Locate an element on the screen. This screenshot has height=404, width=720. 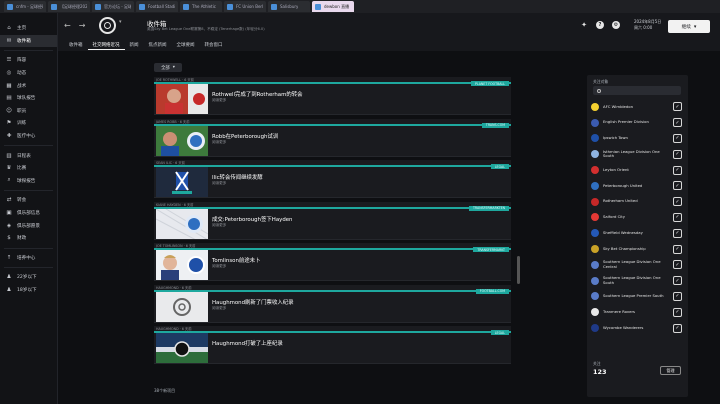
followed-count-label: 关注 is located at coordinates (597, 363).